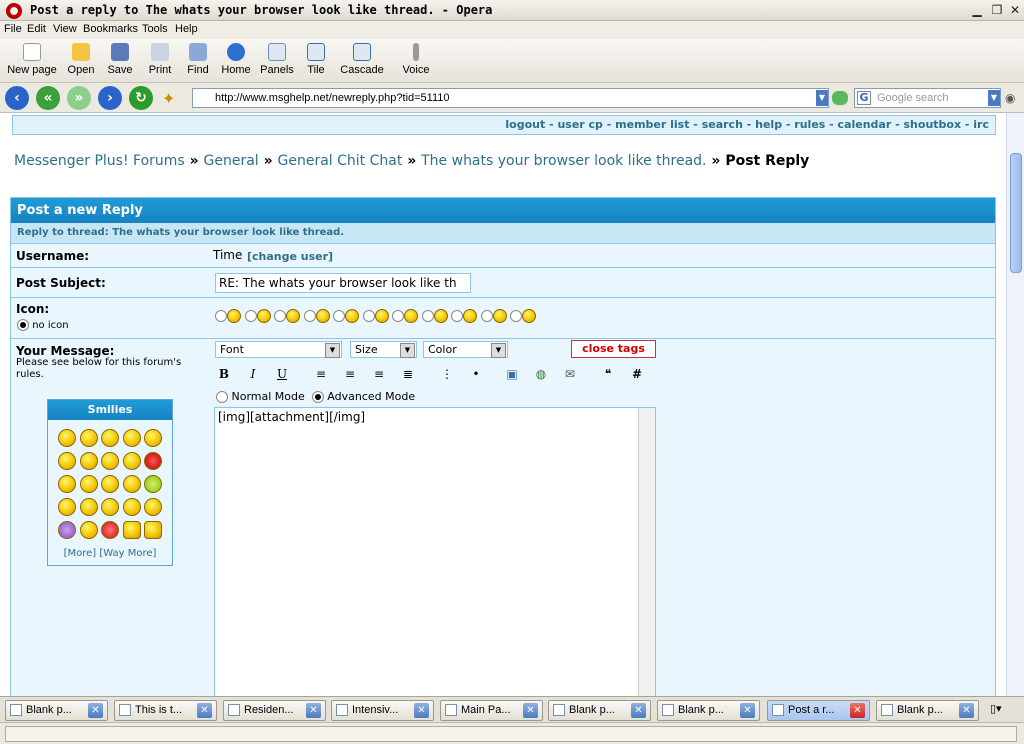 The image size is (1024, 744). I want to click on voice-button: Voice, so click(416, 61).